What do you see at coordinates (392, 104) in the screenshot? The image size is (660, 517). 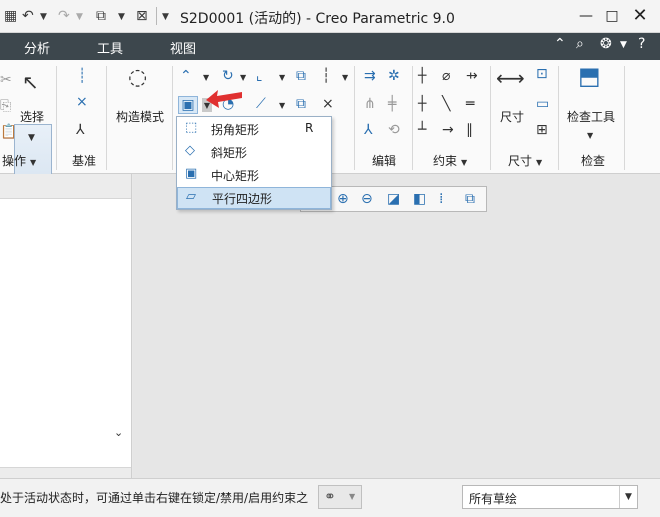 I see `divide-icon: ╪` at bounding box center [392, 104].